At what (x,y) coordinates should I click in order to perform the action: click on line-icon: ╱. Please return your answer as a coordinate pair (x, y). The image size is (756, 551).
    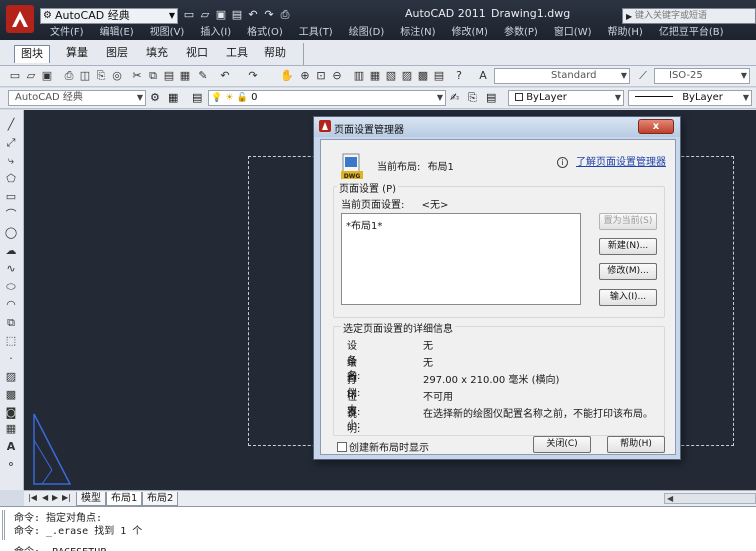
    Looking at the image, I should click on (11, 125).